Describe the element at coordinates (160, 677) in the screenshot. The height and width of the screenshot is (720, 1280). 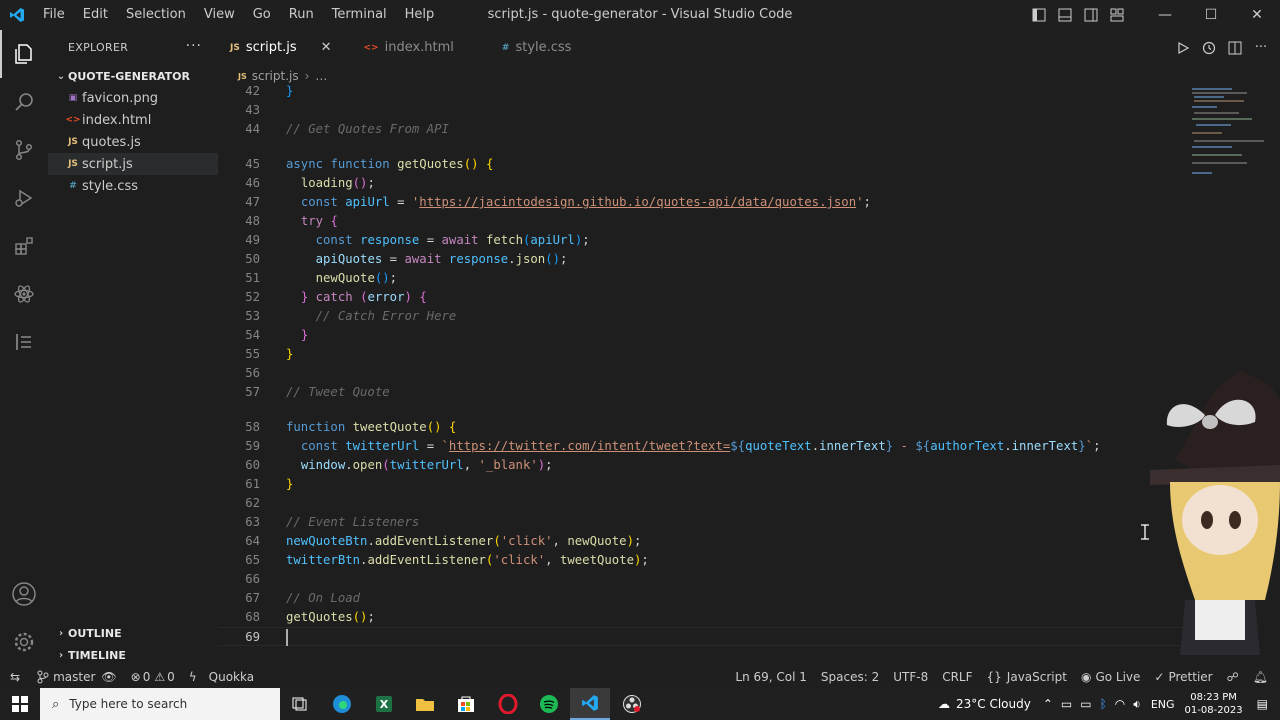
I see `warning-icon: ⚠` at that location.